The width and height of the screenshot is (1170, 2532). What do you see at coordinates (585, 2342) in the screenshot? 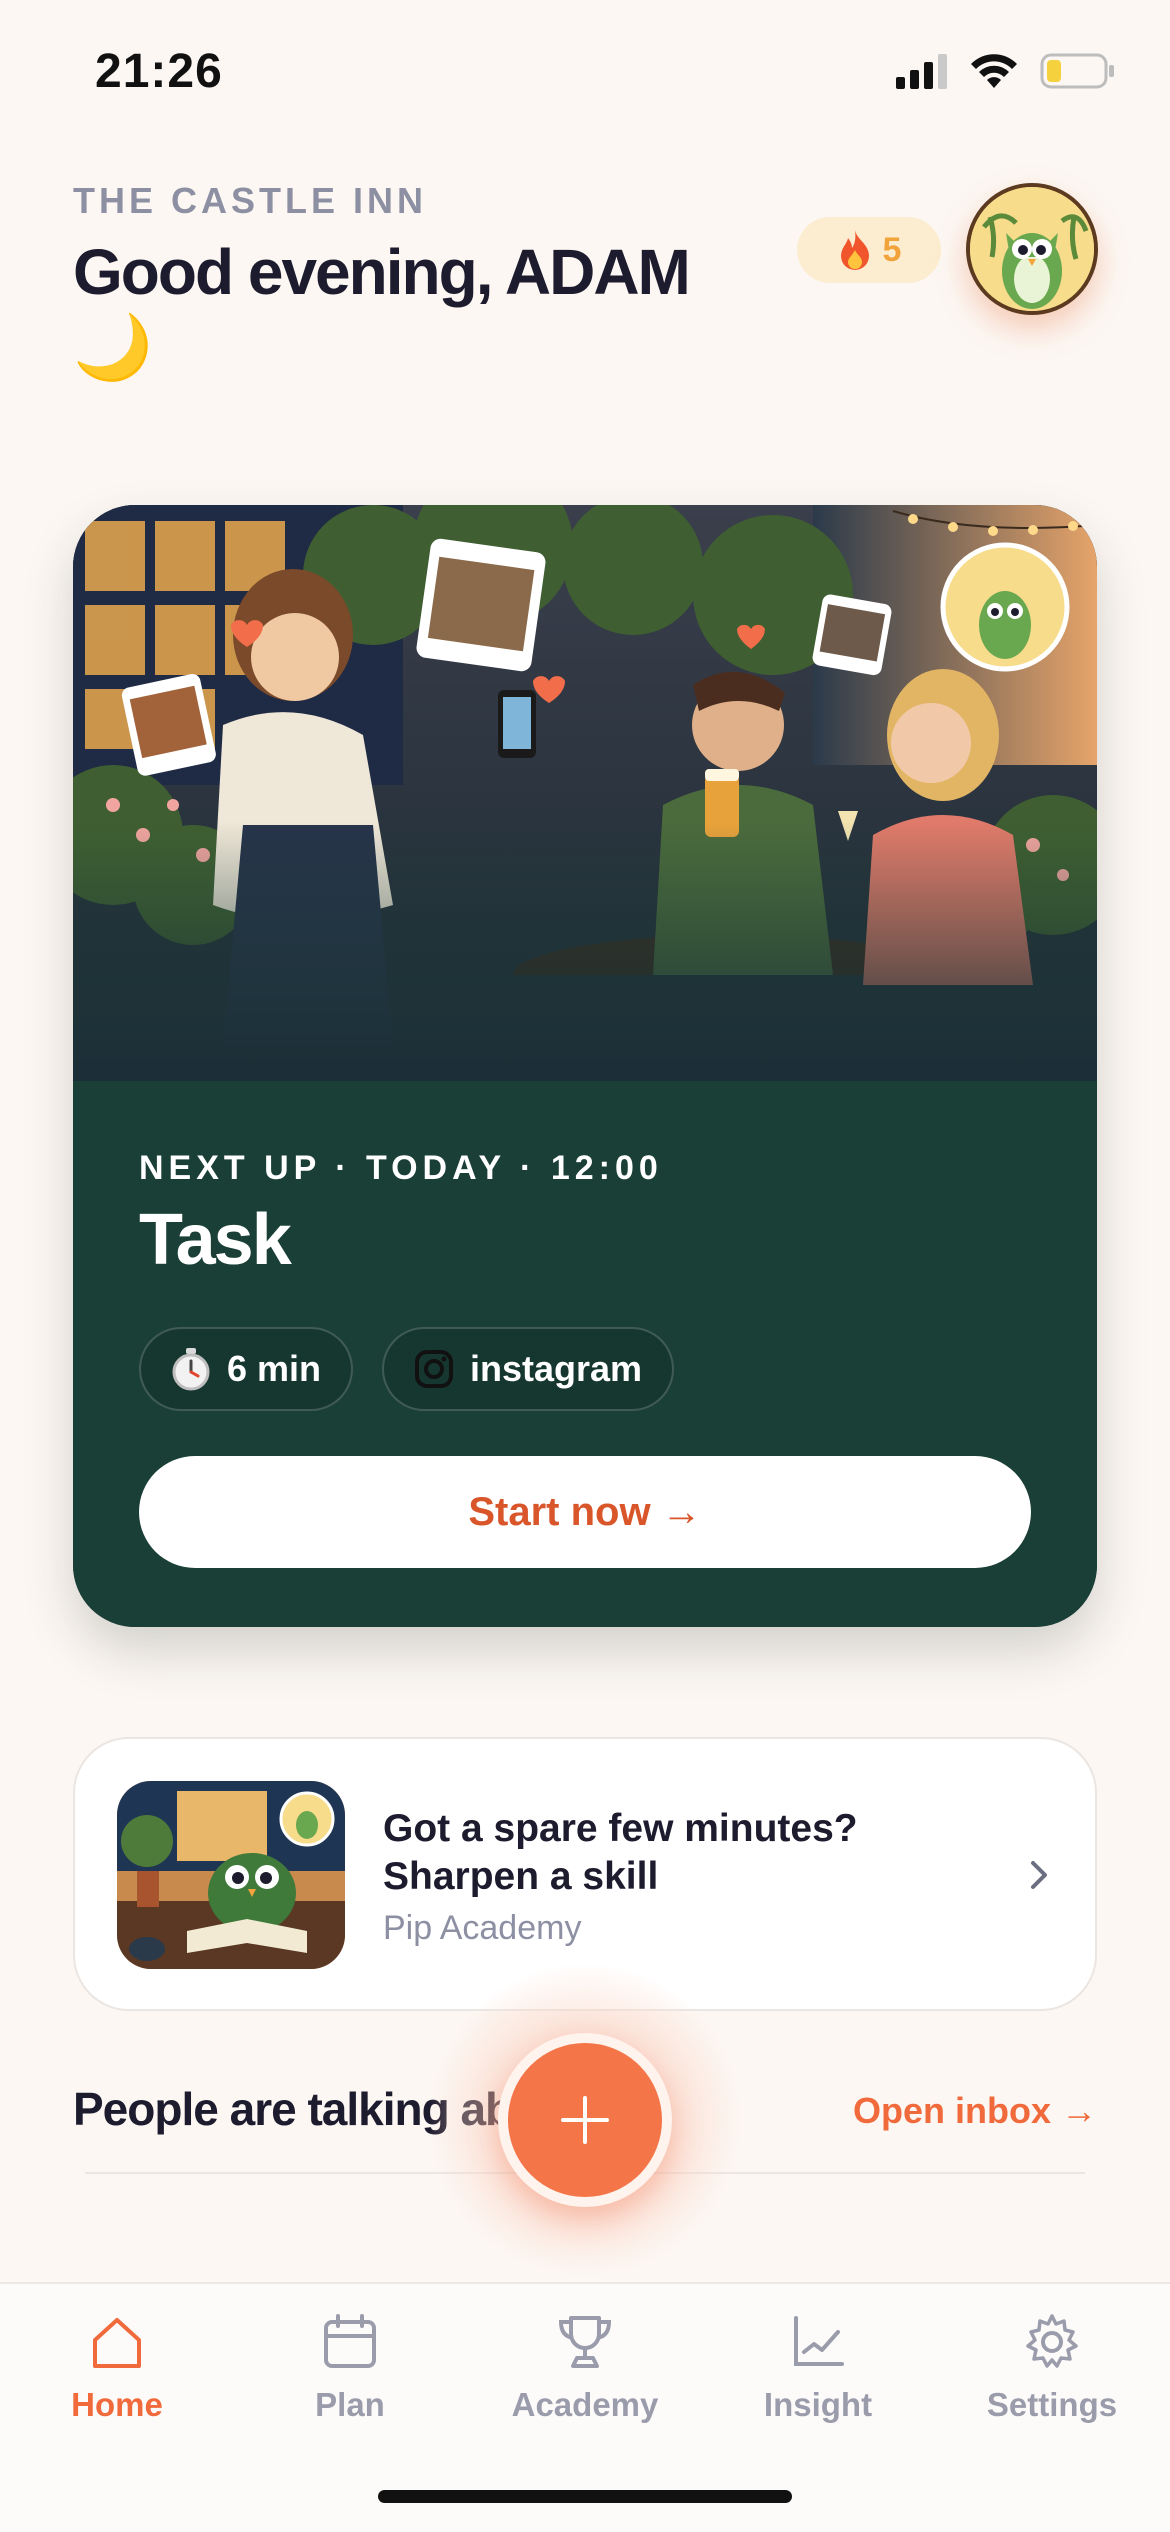
I see `trophy-icon` at bounding box center [585, 2342].